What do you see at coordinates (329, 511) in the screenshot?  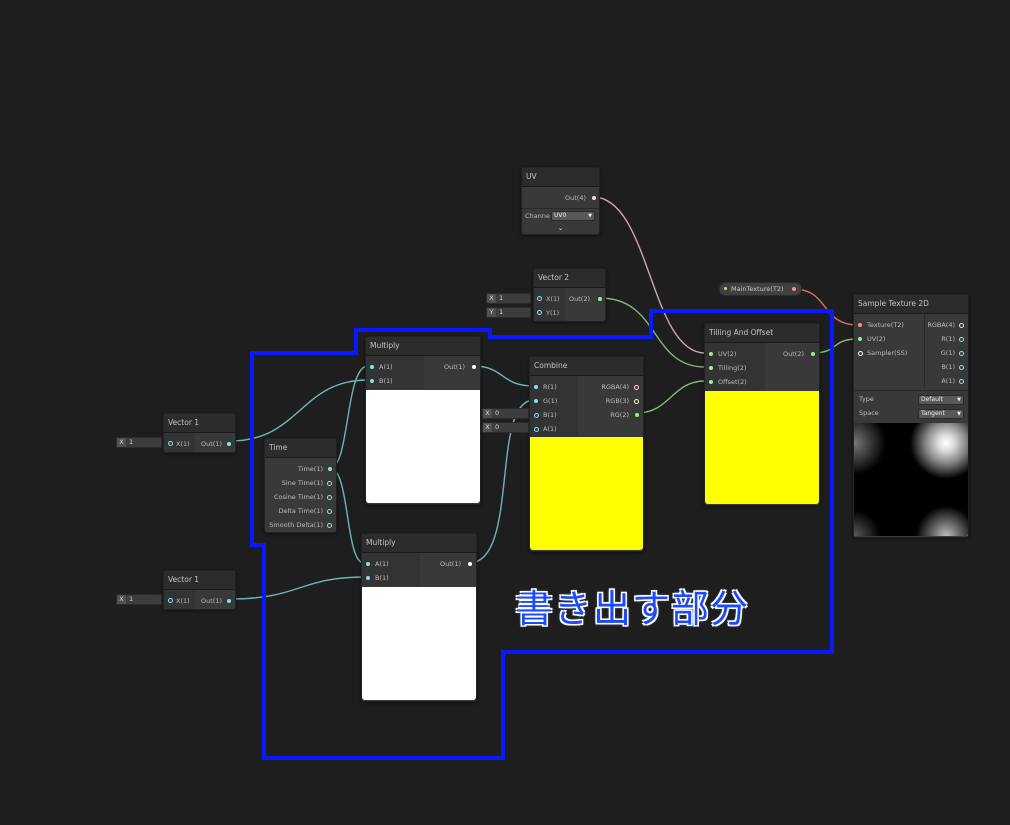 I see `time-out-delta-port` at bounding box center [329, 511].